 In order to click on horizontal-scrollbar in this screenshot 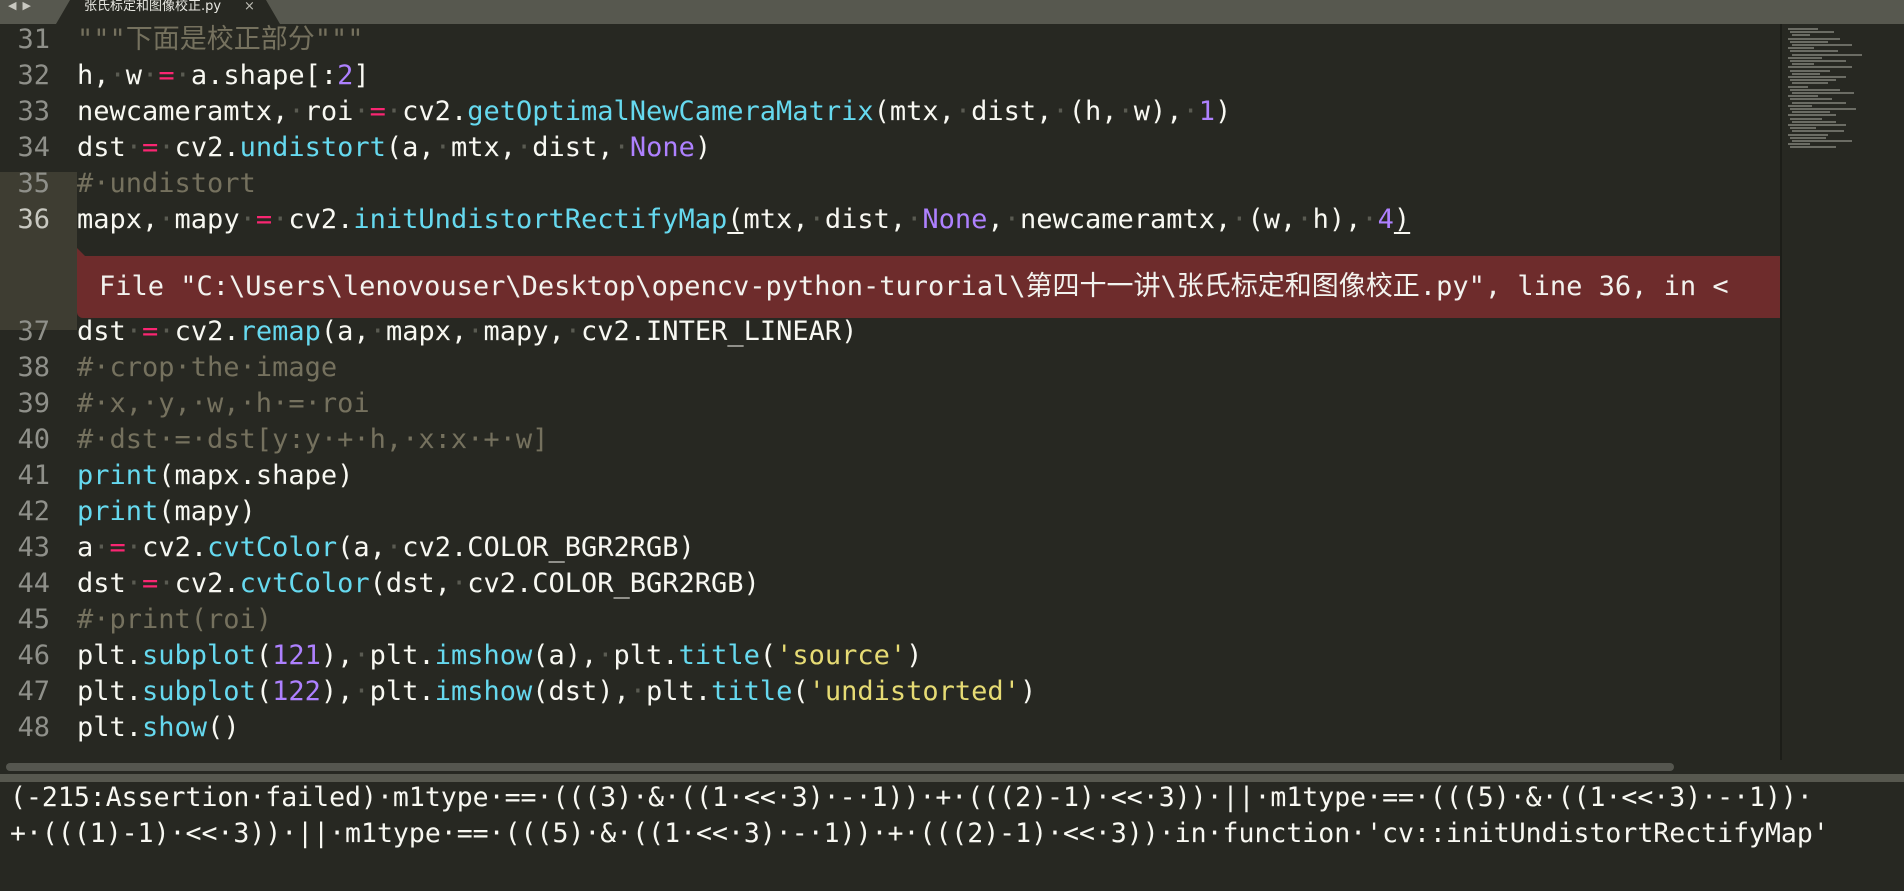, I will do `click(952, 767)`.